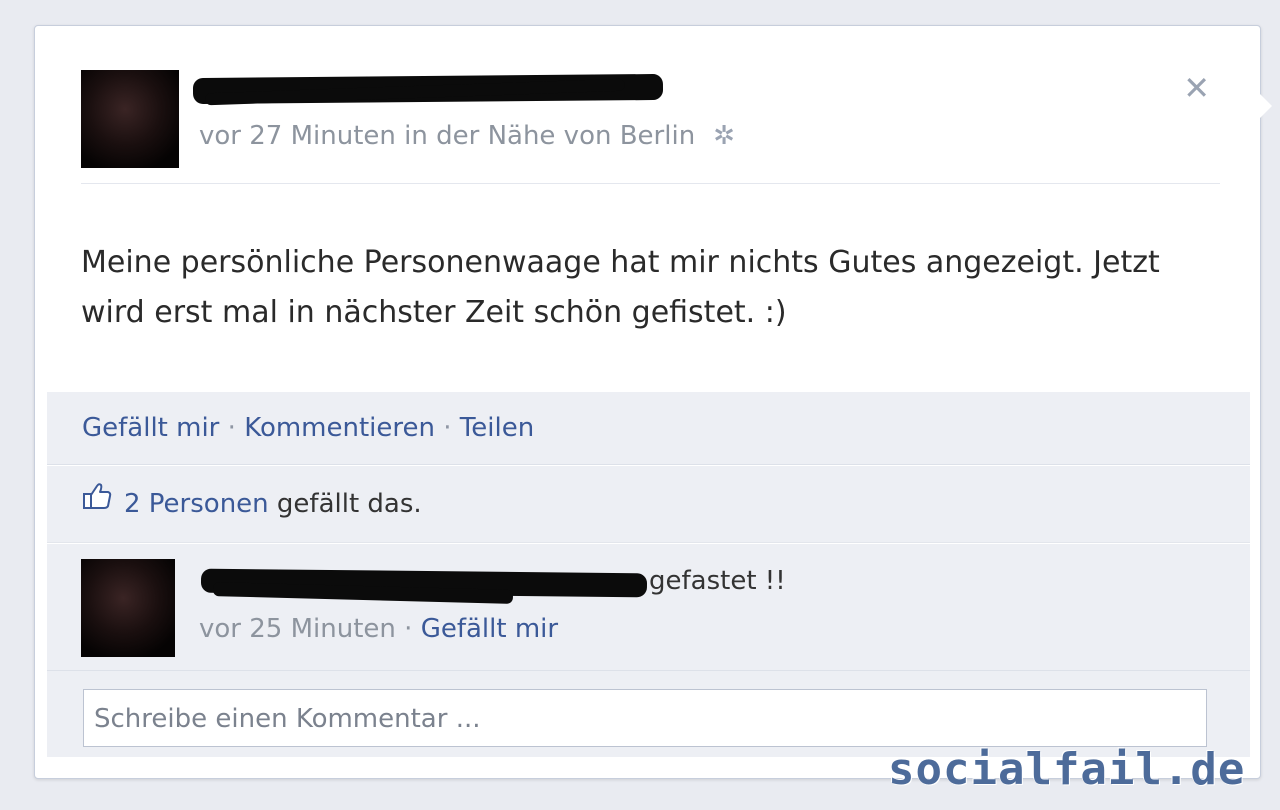 This screenshot has width=1280, height=810. Describe the element at coordinates (150, 428) in the screenshot. I see `like-link: Gefällt mir` at that location.